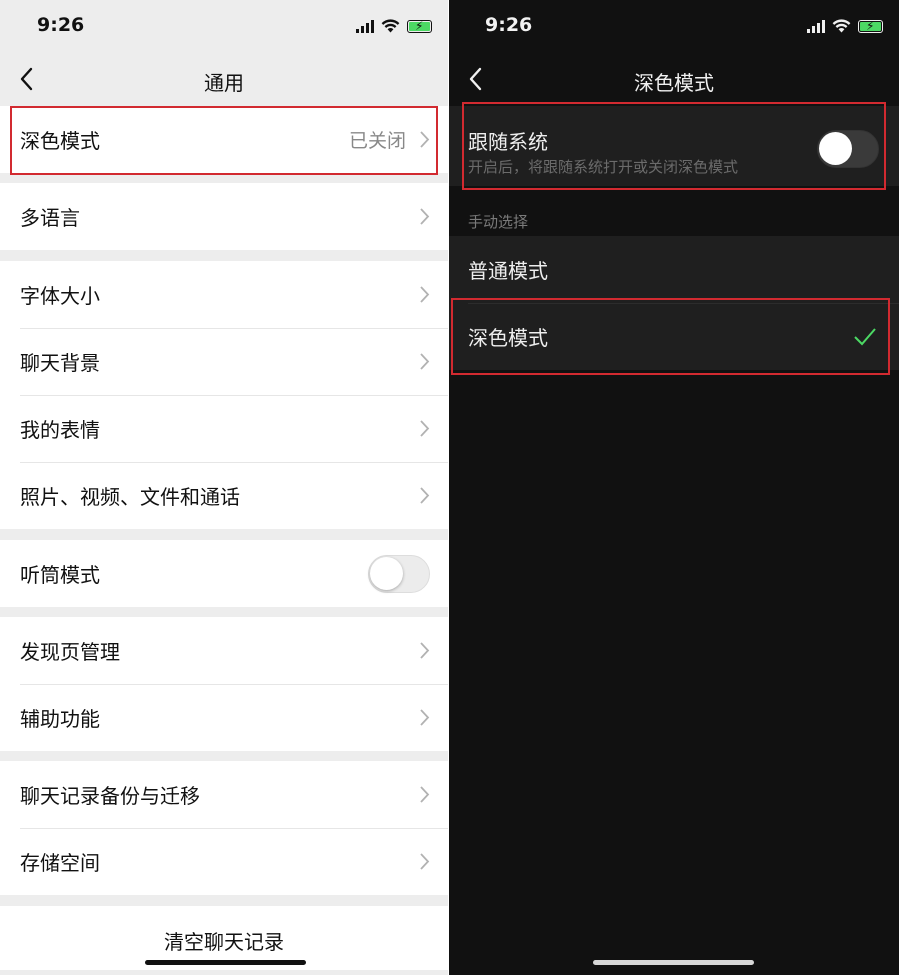 The height and width of the screenshot is (975, 899). I want to click on clear-chat-history-button: 清空聊天记录, so click(224, 940).